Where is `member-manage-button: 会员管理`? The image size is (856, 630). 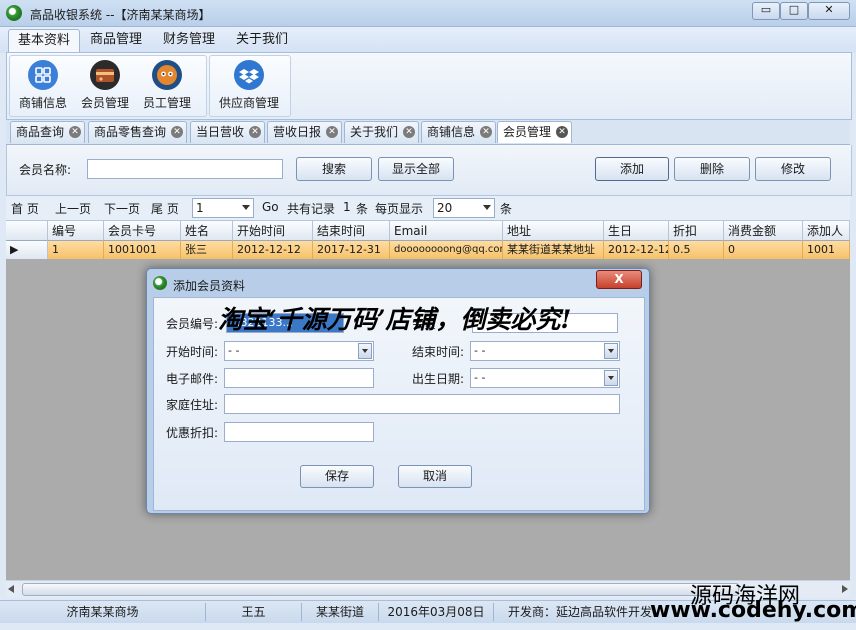
member-manage-button: 会员管理 is located at coordinates (105, 85).